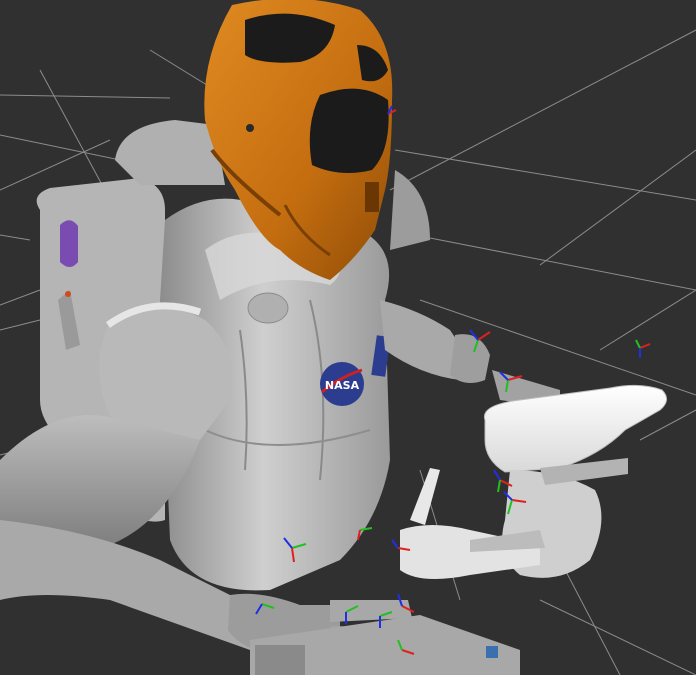  Describe the element at coordinates (342, 385) in the screenshot. I see `chest-logo-text: NASA` at that location.